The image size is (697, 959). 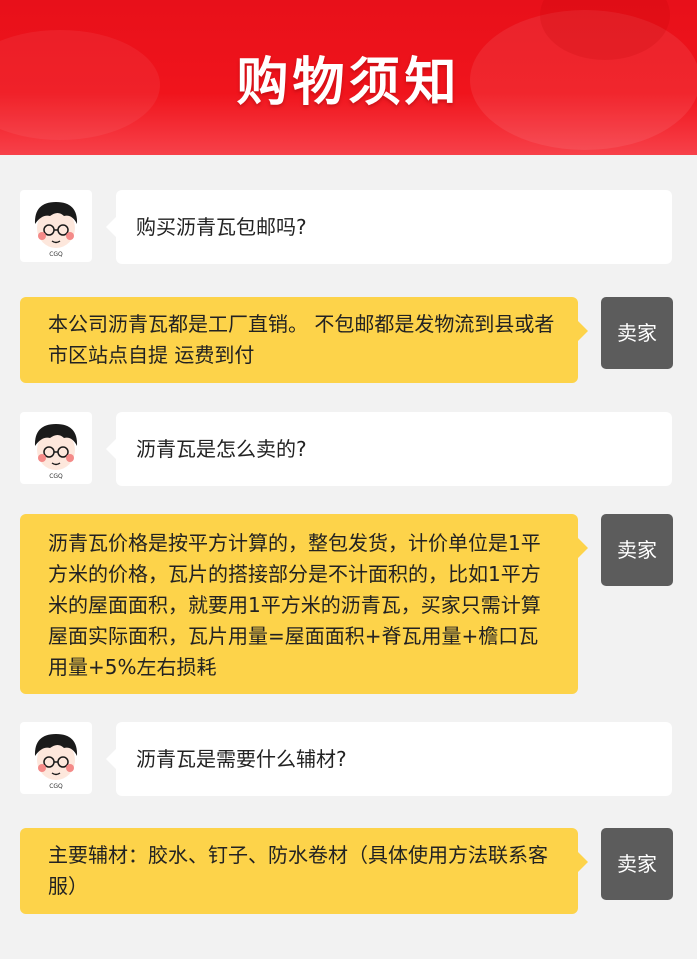 I want to click on answer-bubble: 本公司沥青瓦都是工厂直销。 不包邮都是发物流到县或者市区站点自提 运费到付, so click(x=304, y=340).